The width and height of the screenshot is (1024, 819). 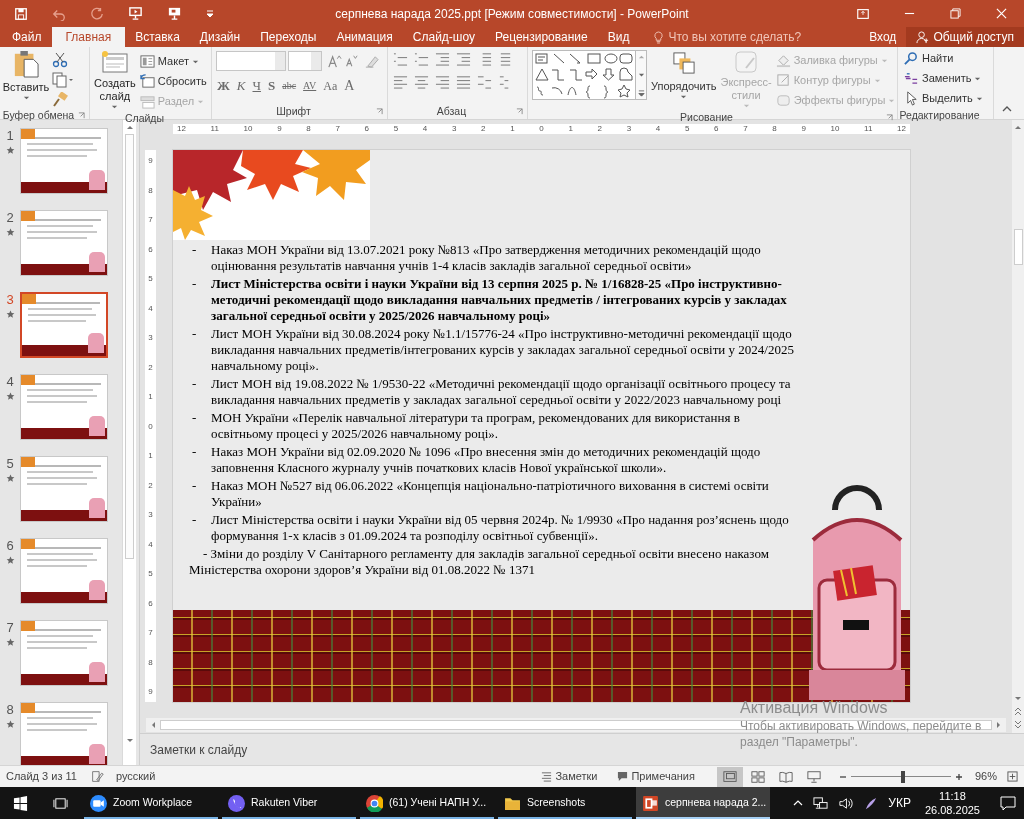 I want to click on pen-icon, so click(x=871, y=803).